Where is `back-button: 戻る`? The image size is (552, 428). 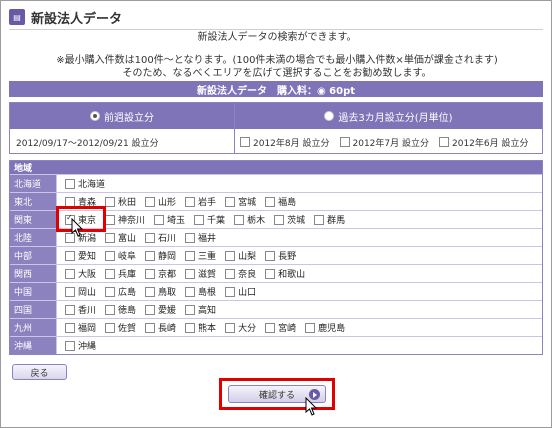 back-button: 戻る is located at coordinates (39, 372).